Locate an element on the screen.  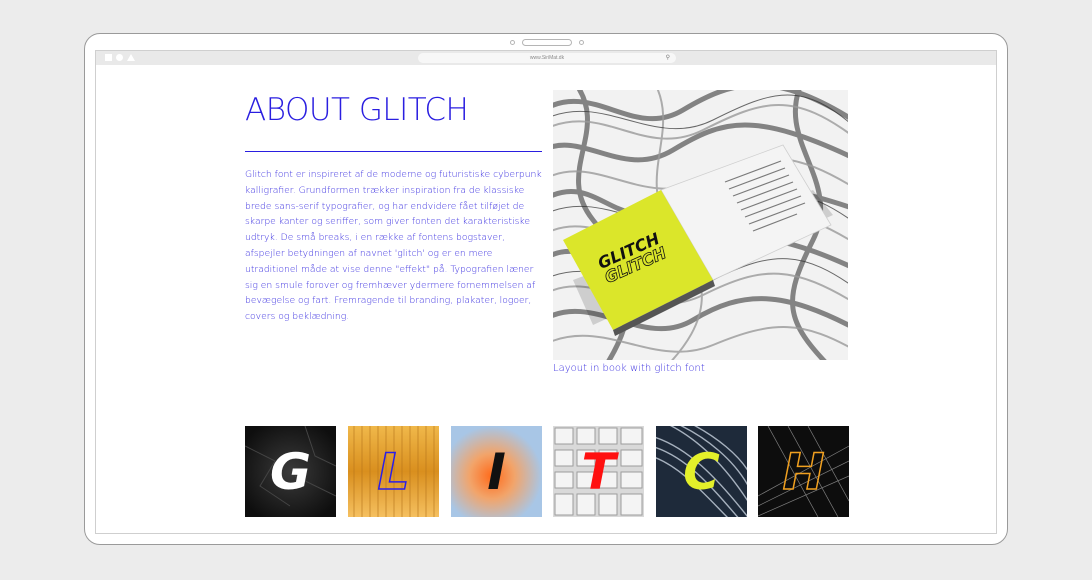
letter-tile-l: L is located at coordinates (393, 471).